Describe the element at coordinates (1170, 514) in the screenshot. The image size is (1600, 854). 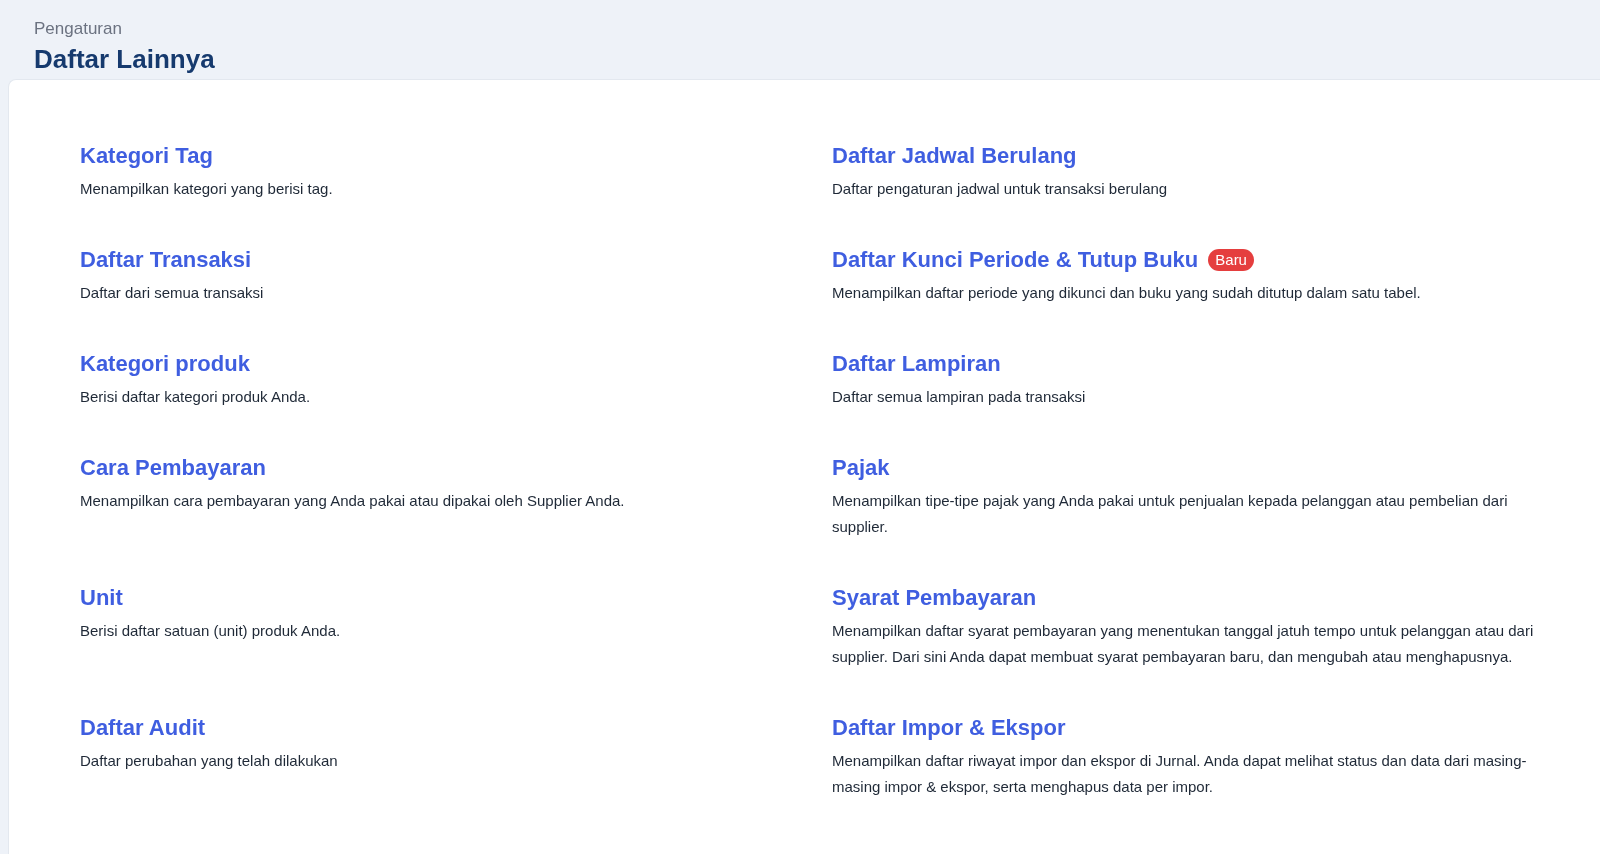
I see `item-description: Menampilkan tipe-tipe pajak yang Anda pakai untuk penjualan kepada pelanggan atau pembelian dari supplier.` at that location.